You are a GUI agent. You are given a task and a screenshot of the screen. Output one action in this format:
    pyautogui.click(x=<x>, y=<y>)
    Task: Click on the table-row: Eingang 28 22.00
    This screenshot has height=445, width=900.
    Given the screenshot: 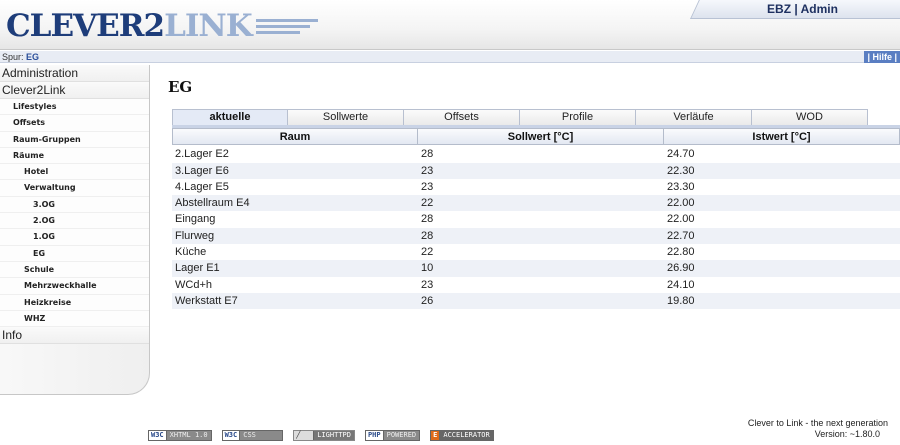 What is the action you would take?
    pyautogui.click(x=536, y=219)
    